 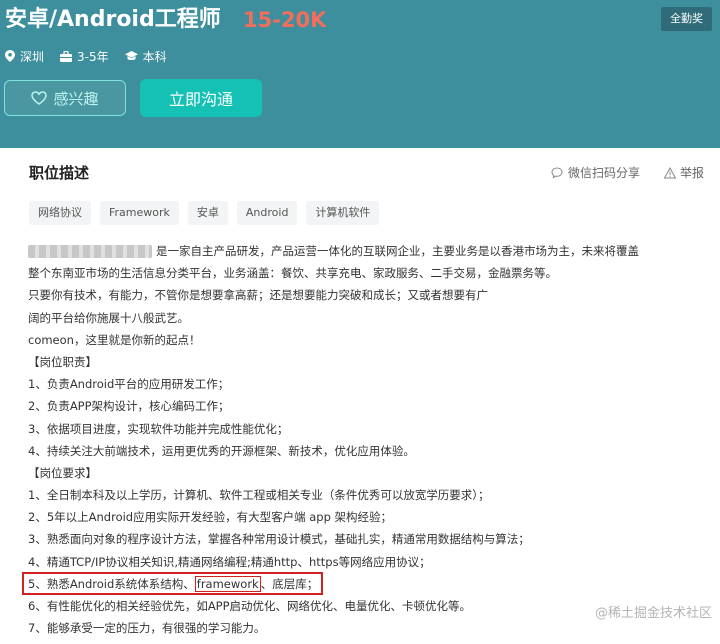 I want to click on meta-experience: 3-5年, so click(x=84, y=56).